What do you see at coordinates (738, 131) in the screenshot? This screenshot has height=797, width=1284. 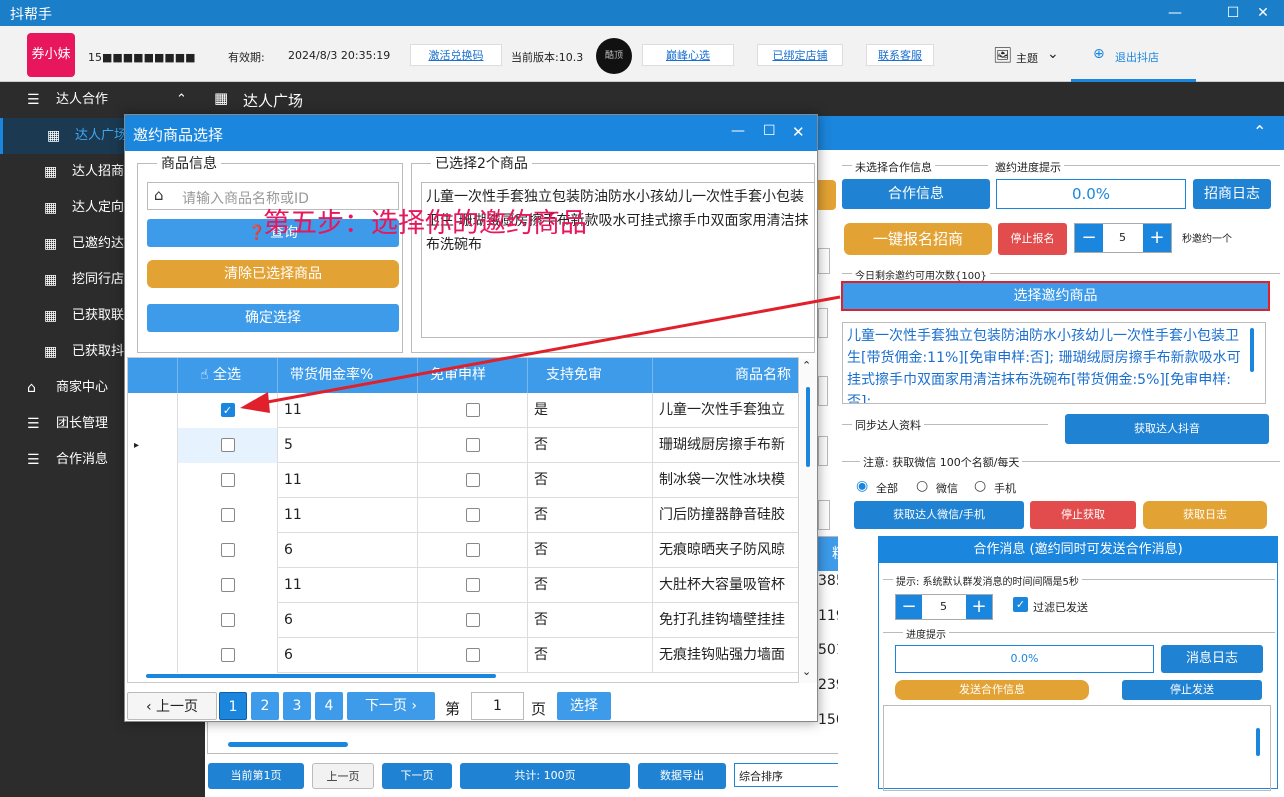 I see `minimize-icon: —` at bounding box center [738, 131].